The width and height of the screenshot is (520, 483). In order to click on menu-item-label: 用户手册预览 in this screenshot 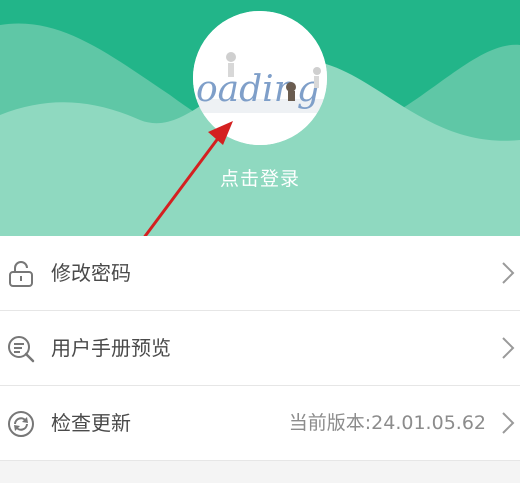, I will do `click(111, 348)`.